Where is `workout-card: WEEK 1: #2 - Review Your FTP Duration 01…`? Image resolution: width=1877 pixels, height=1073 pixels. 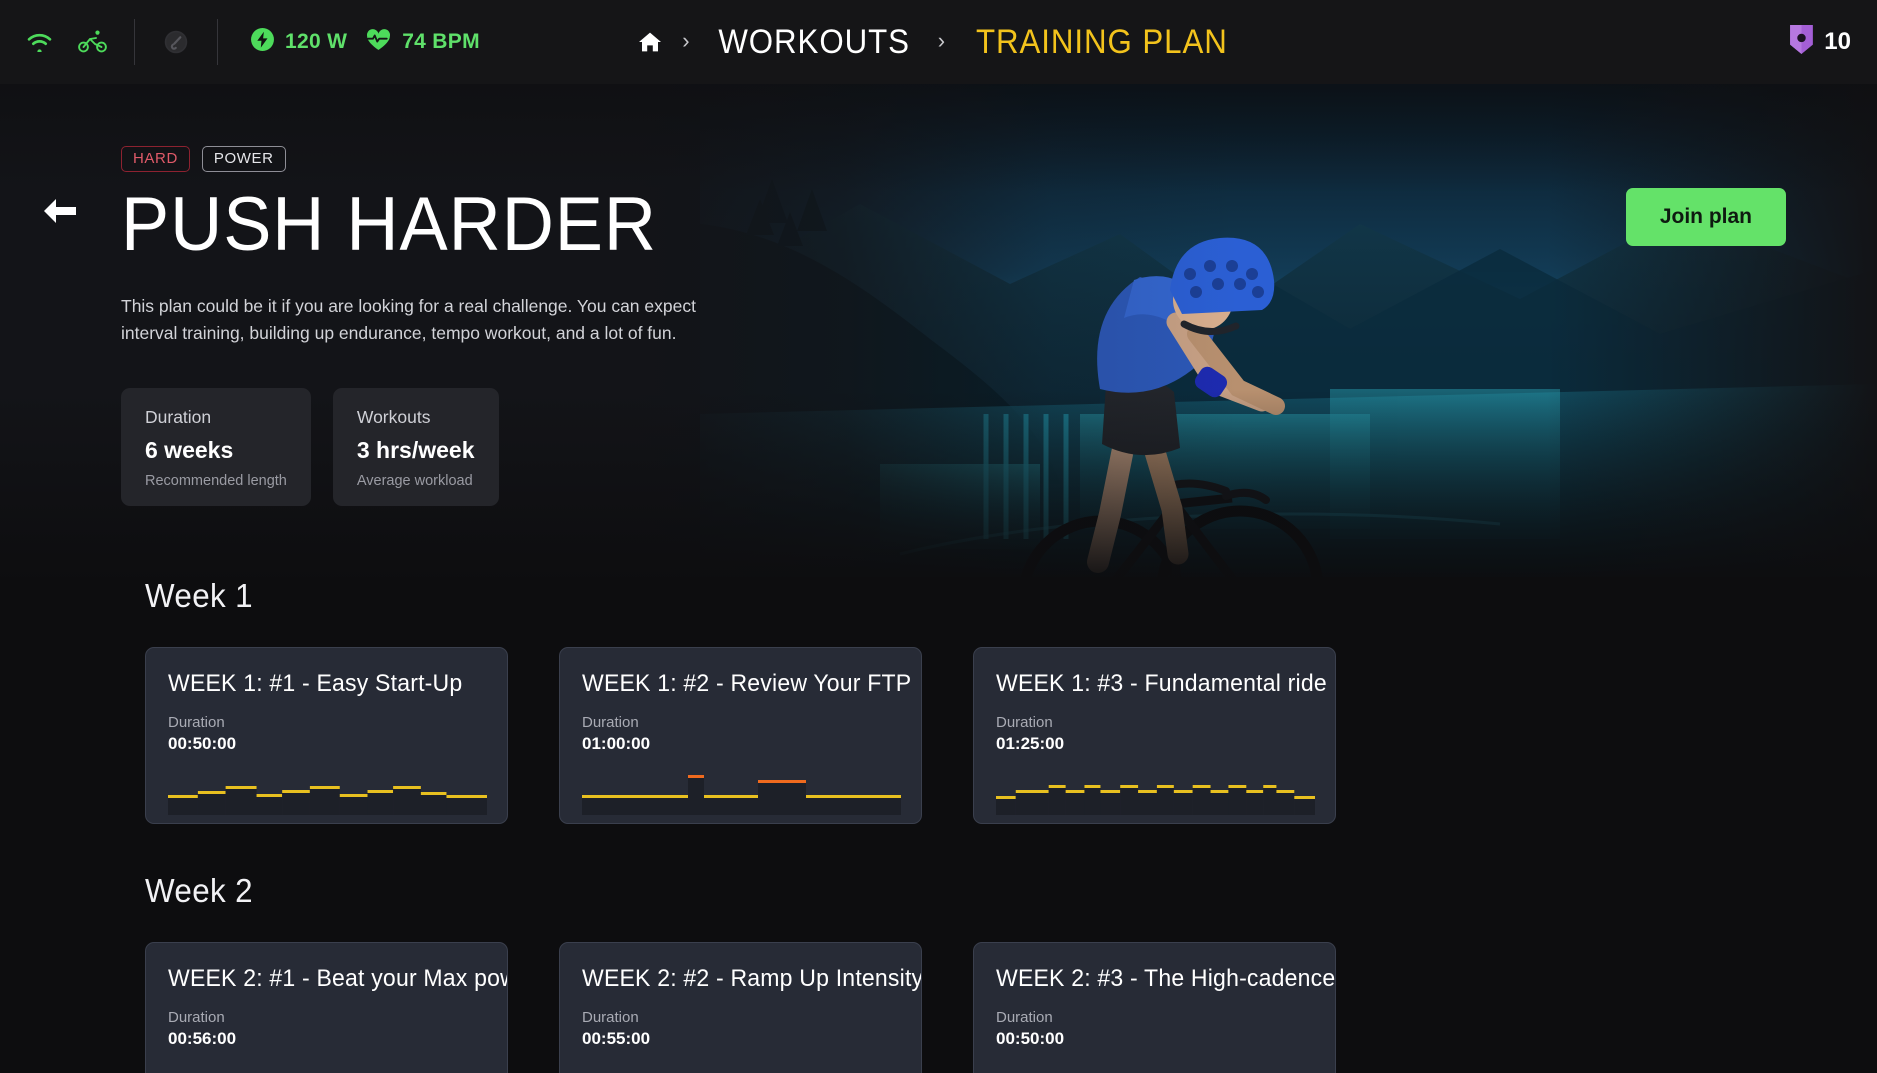 workout-card: WEEK 1: #2 - Review Your FTP Duration 01… is located at coordinates (740, 735).